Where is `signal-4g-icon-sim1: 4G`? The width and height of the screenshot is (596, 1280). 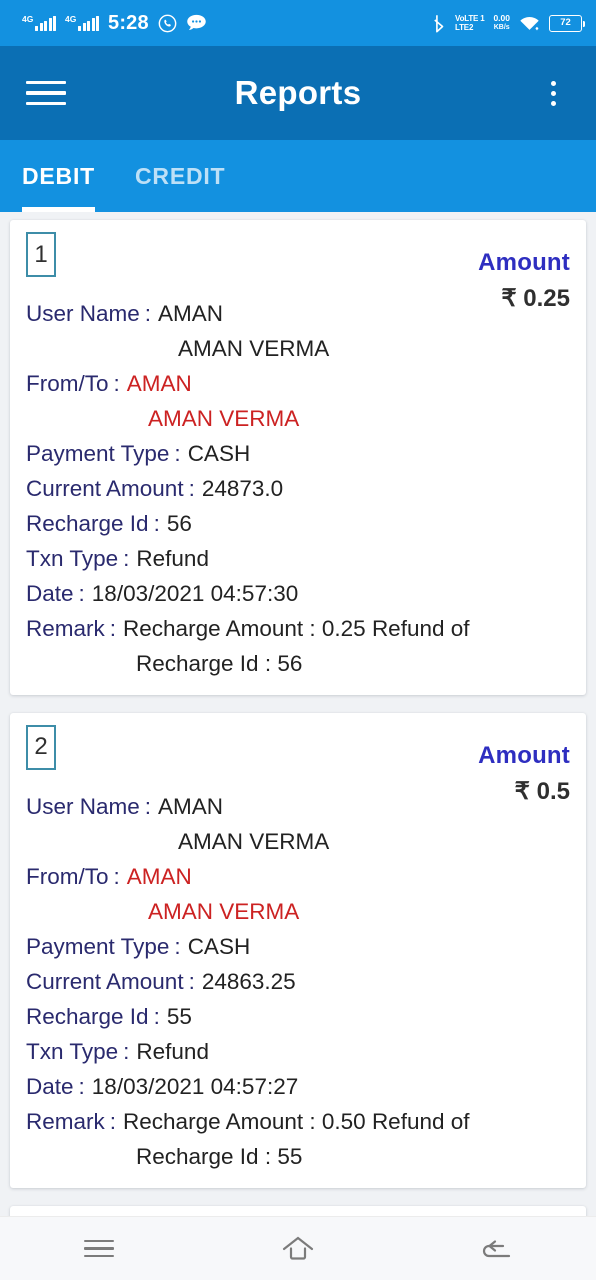
signal-4g-icon-sim1: 4G is located at coordinates (39, 22).